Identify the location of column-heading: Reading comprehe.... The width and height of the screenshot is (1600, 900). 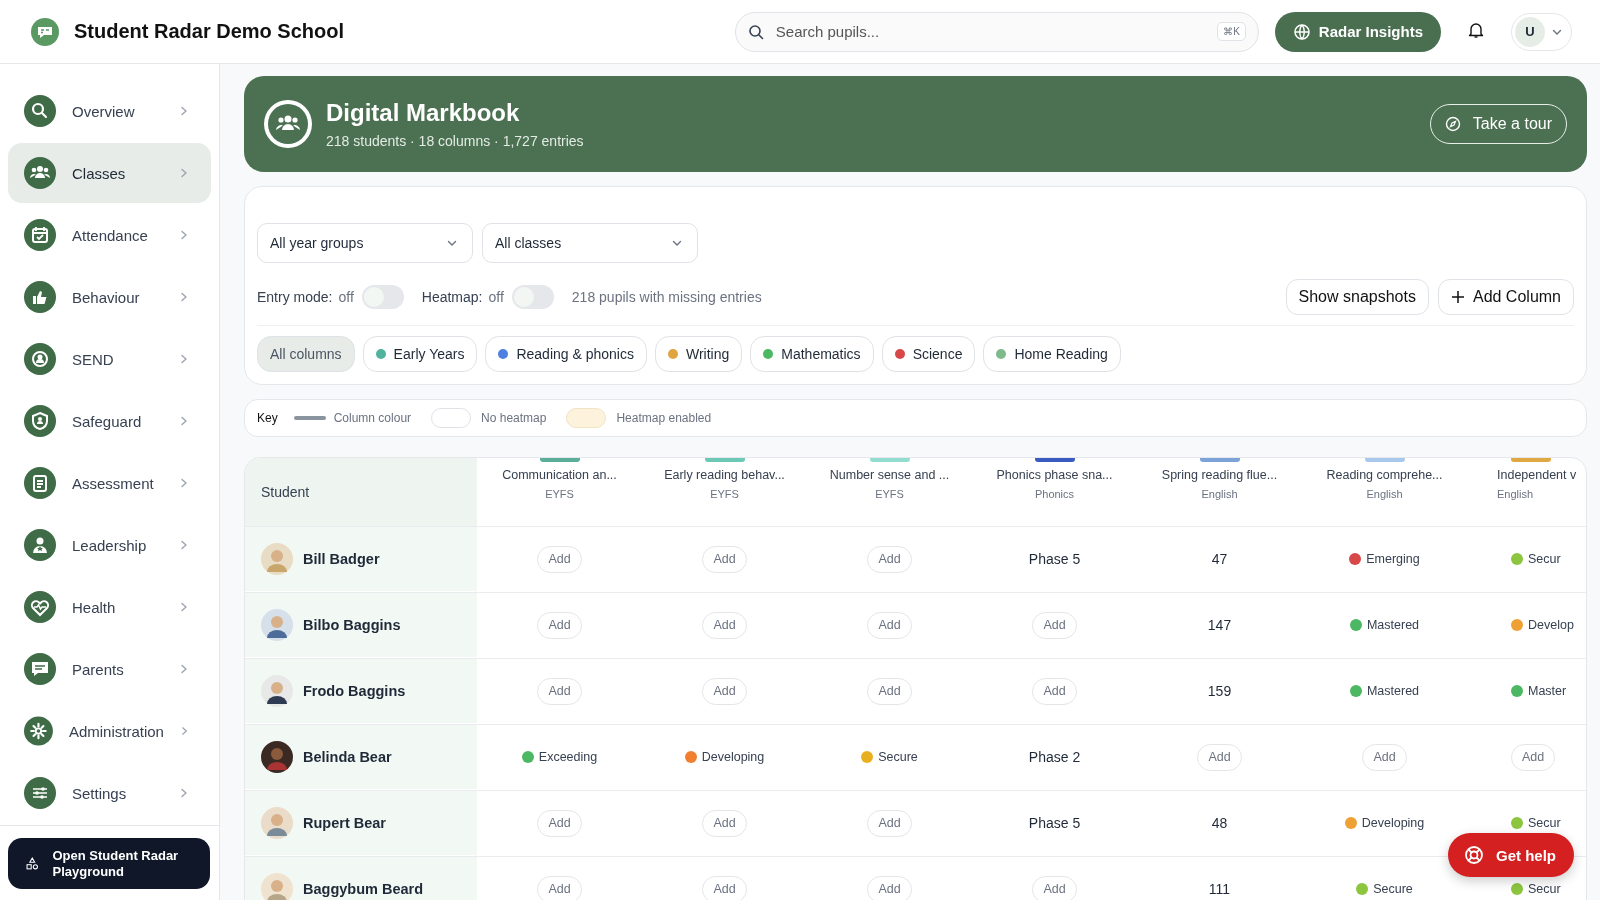
(1384, 475).